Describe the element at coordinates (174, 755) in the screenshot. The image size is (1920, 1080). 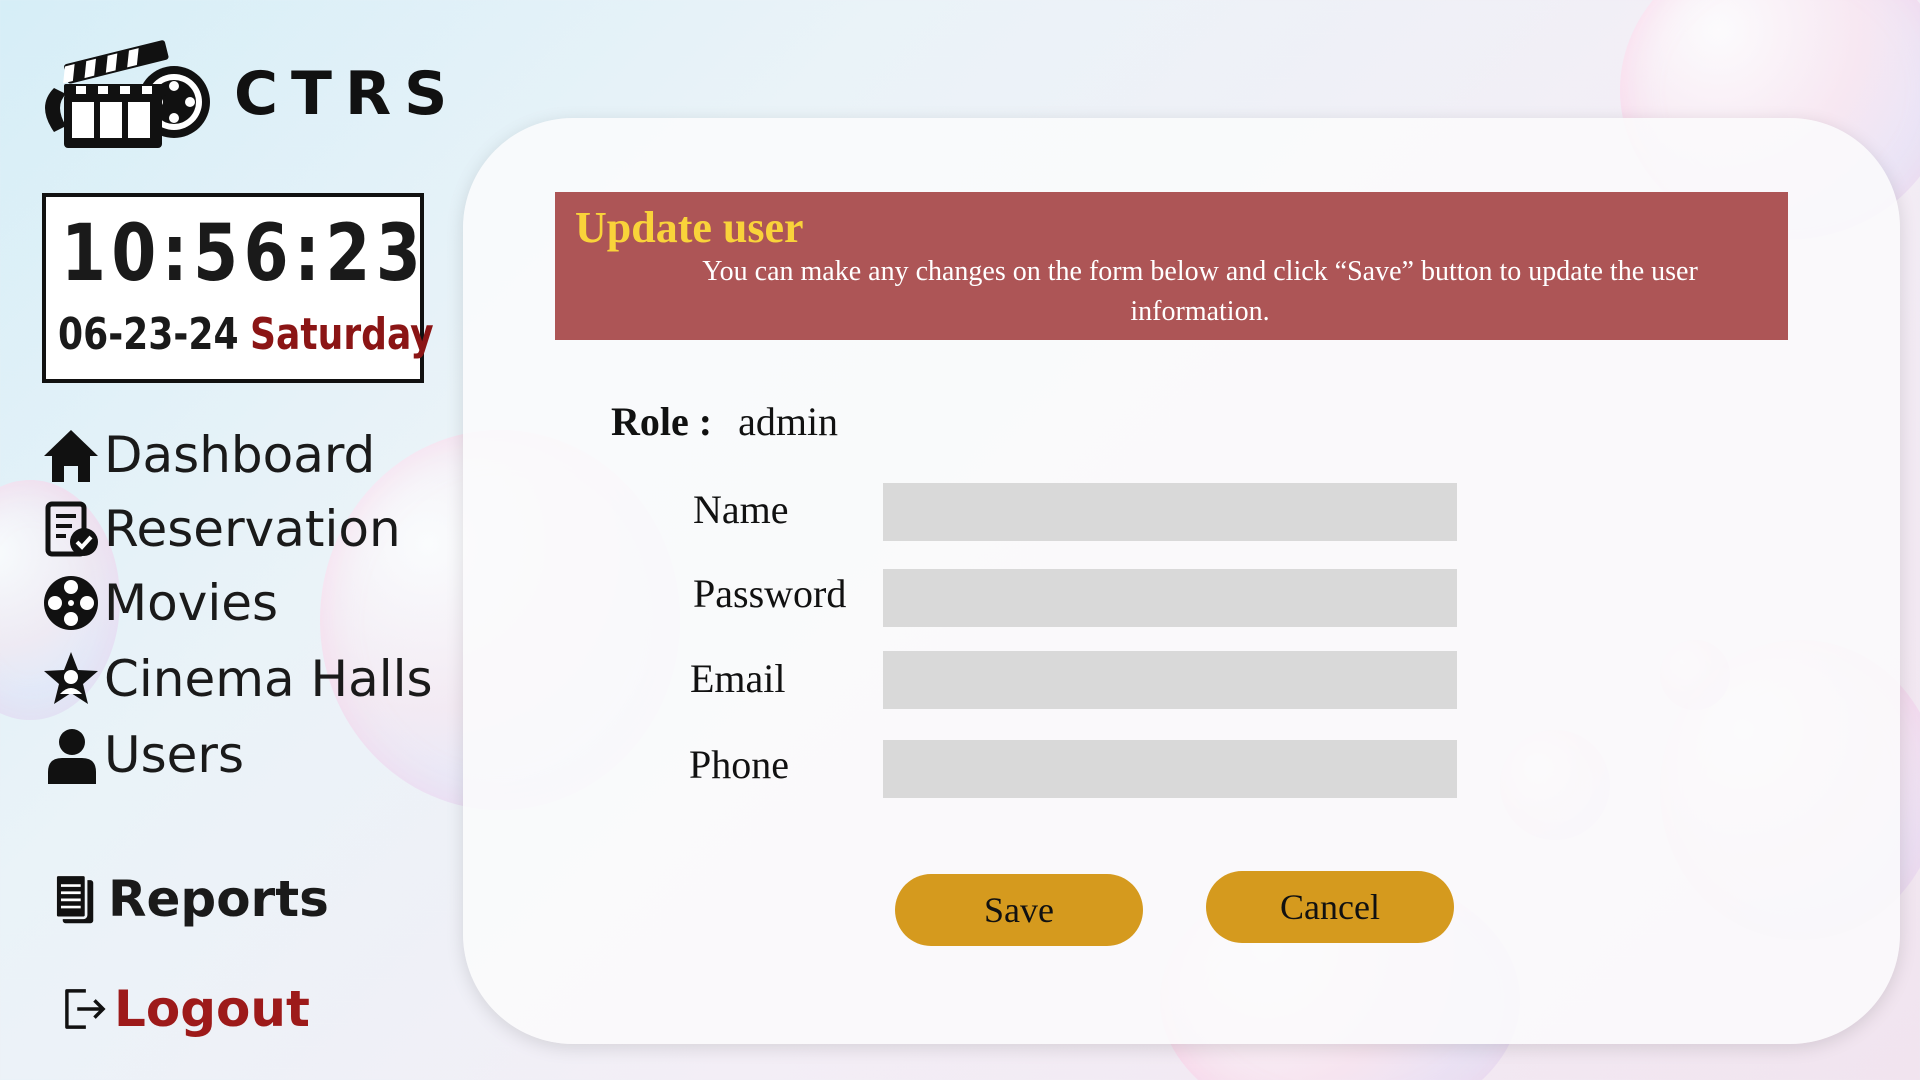
I see `sidebar-item-label: Users` at that location.